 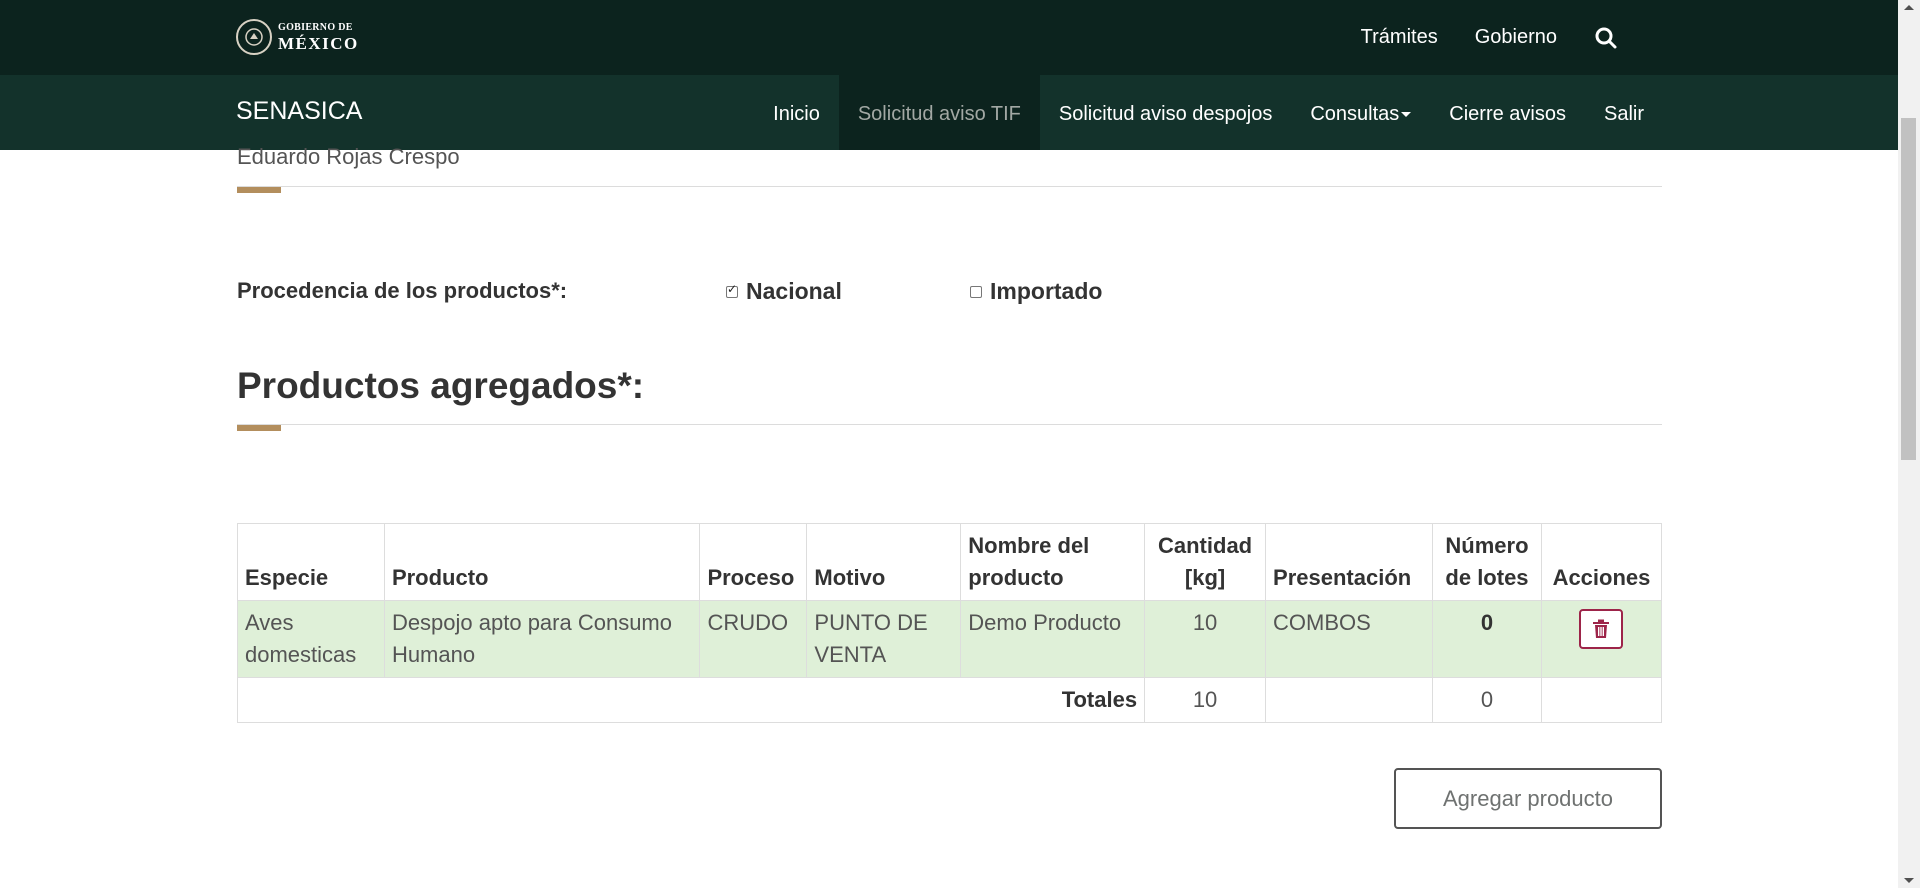 I want to click on importado-checkbox, so click(x=976, y=291).